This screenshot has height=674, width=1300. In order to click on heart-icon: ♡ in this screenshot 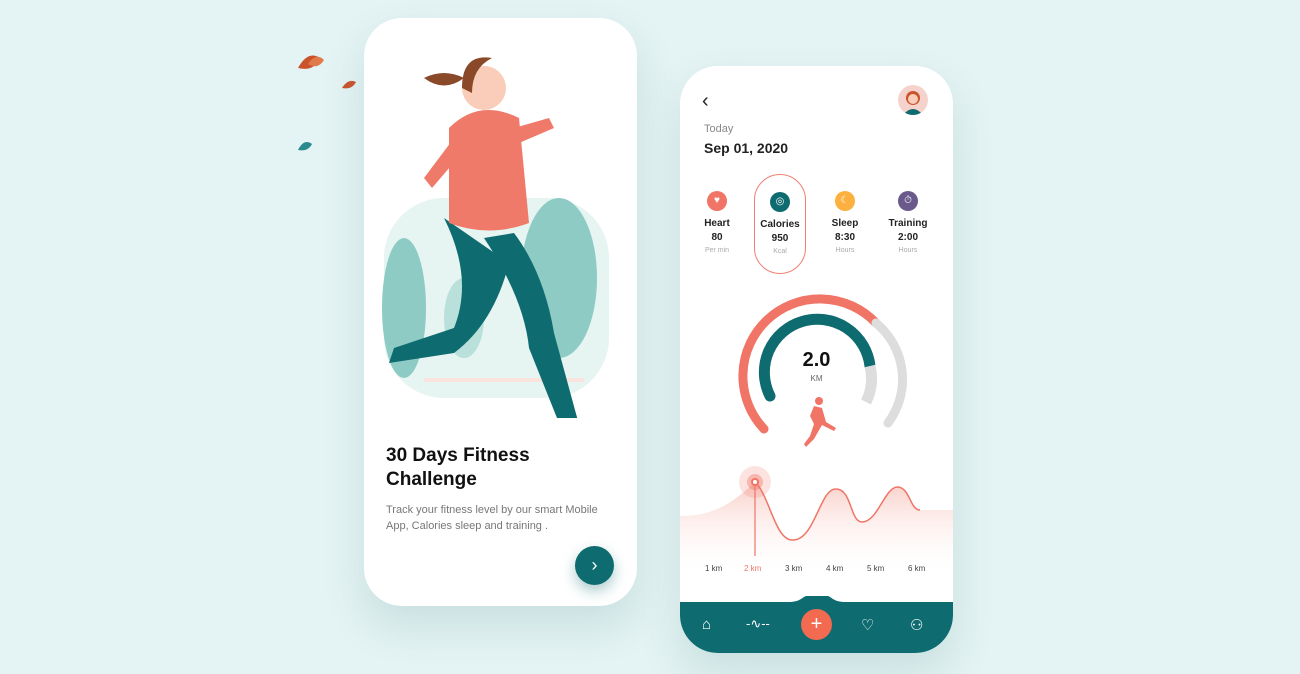, I will do `click(868, 625)`.